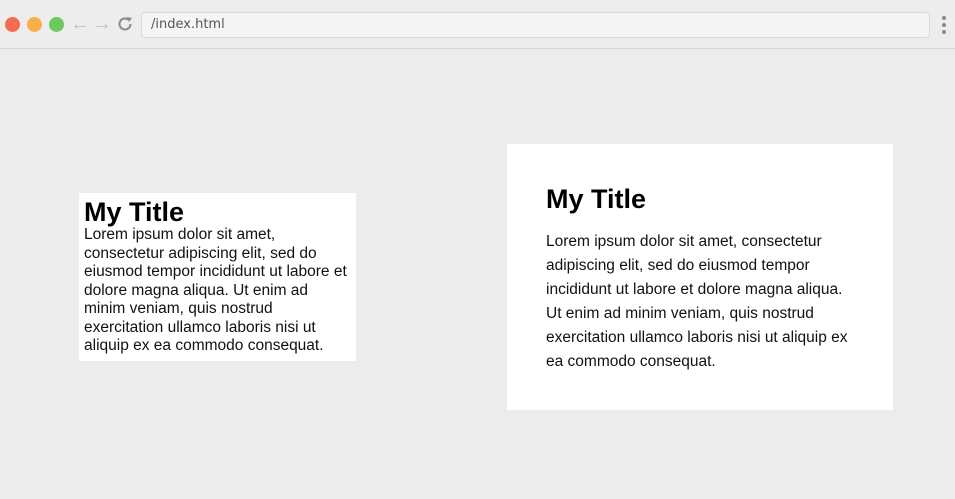 The image size is (955, 499). Describe the element at coordinates (535, 25) in the screenshot. I see `address-bar: /index.html` at that location.